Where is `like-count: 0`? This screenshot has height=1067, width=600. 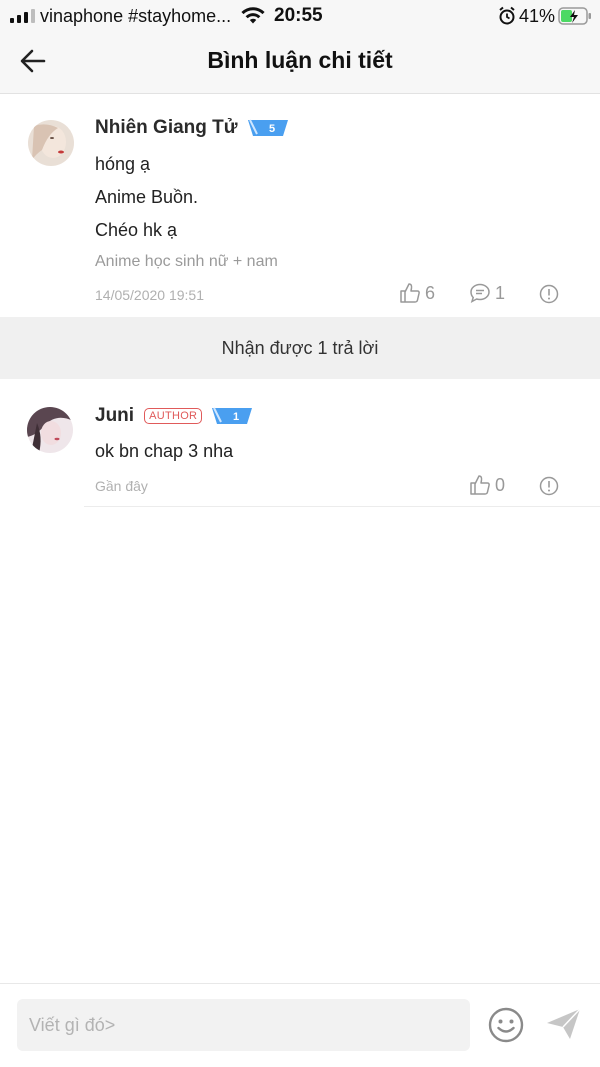
like-count: 0 is located at coordinates (500, 484).